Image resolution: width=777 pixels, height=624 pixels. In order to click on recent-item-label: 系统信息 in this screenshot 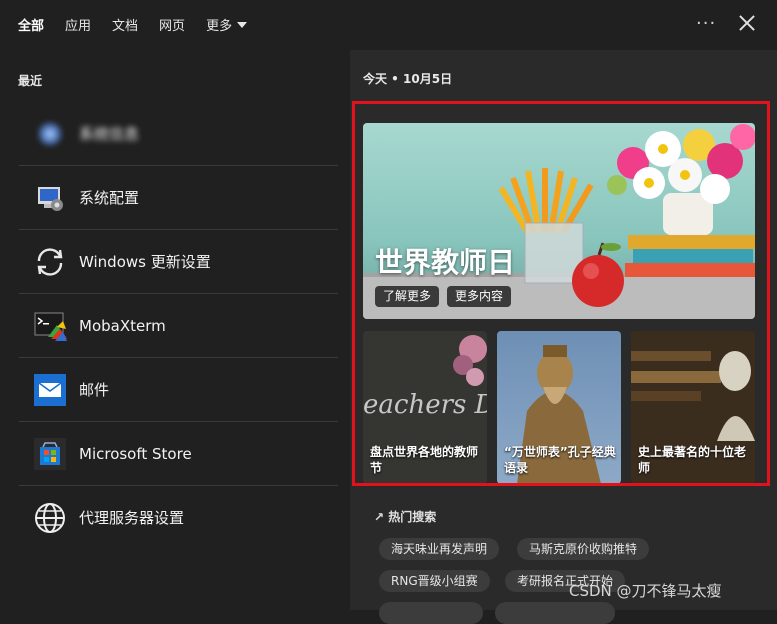, I will do `click(109, 134)`.